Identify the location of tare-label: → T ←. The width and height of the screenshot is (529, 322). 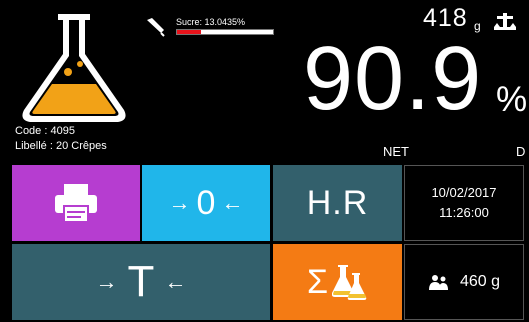
(141, 282).